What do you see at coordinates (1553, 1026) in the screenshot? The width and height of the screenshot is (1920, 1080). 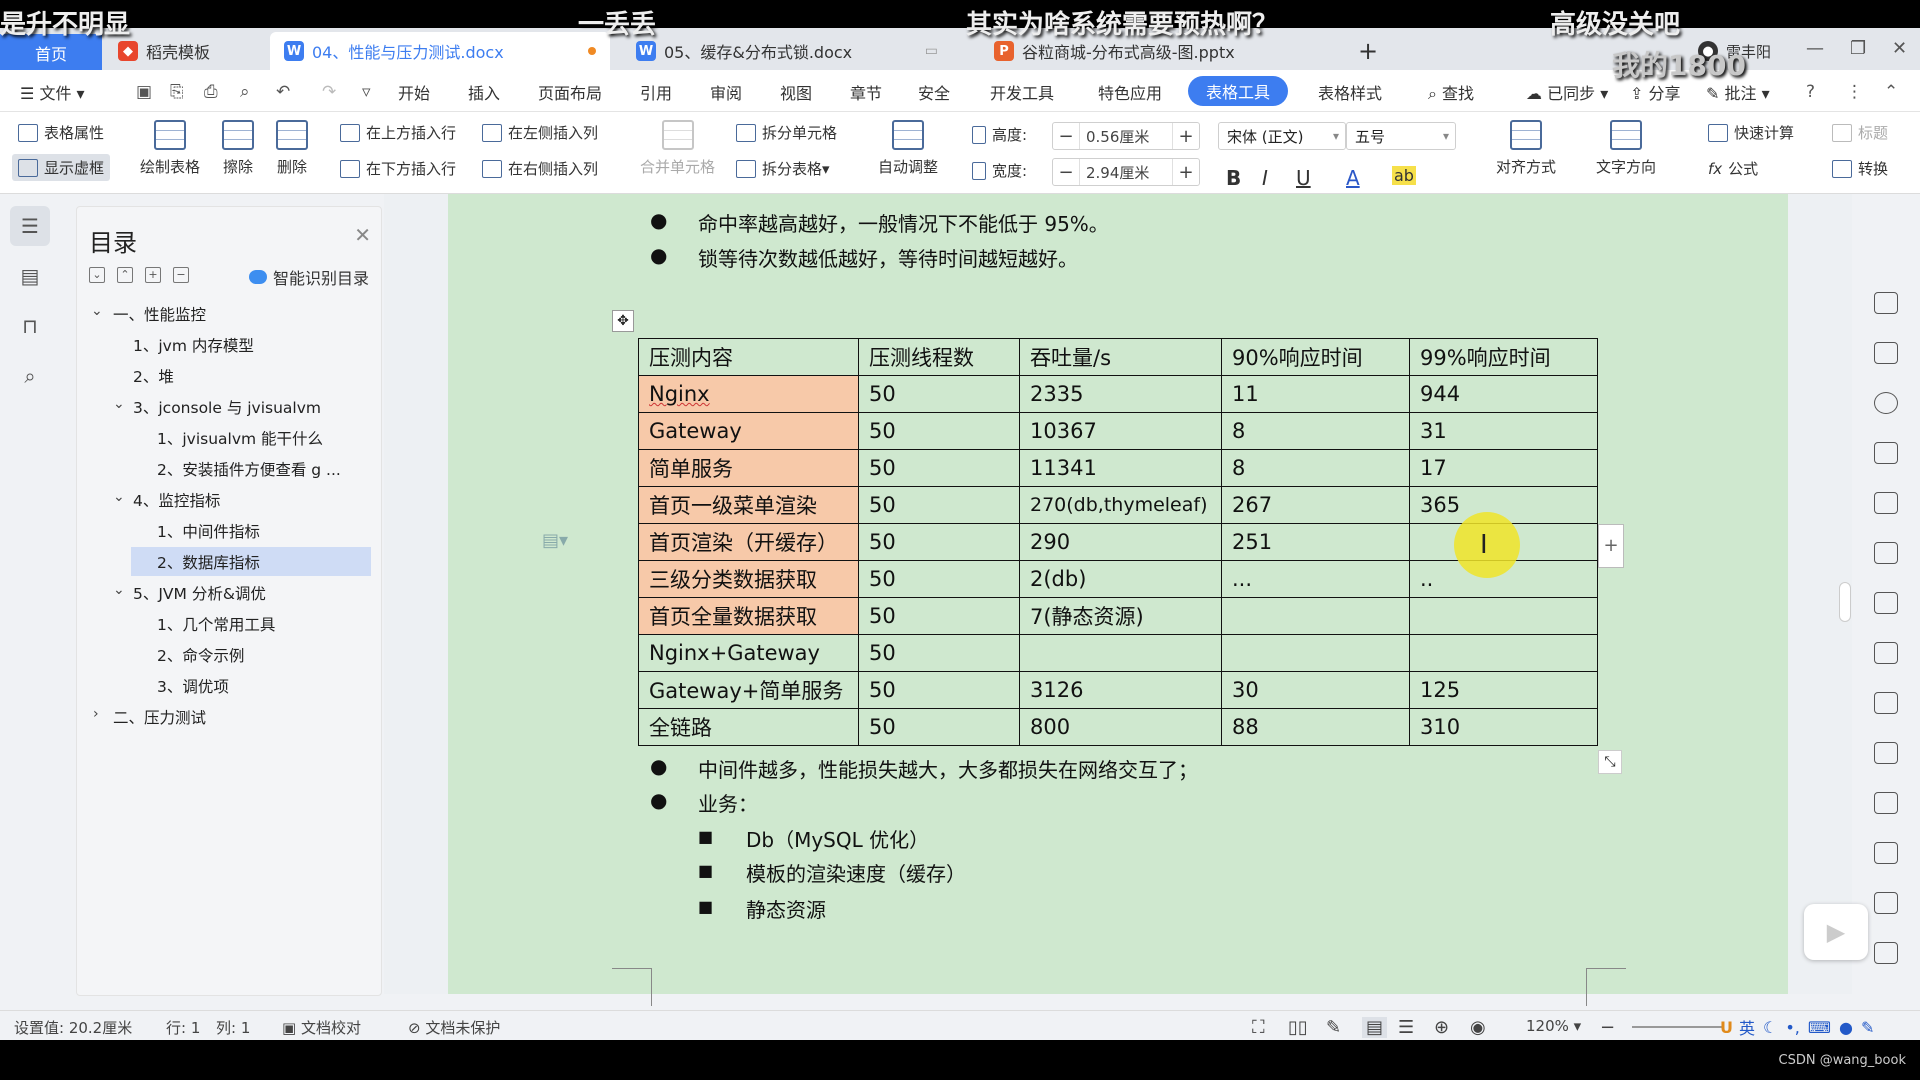 I see `zoom-select: 120% ▾` at bounding box center [1553, 1026].